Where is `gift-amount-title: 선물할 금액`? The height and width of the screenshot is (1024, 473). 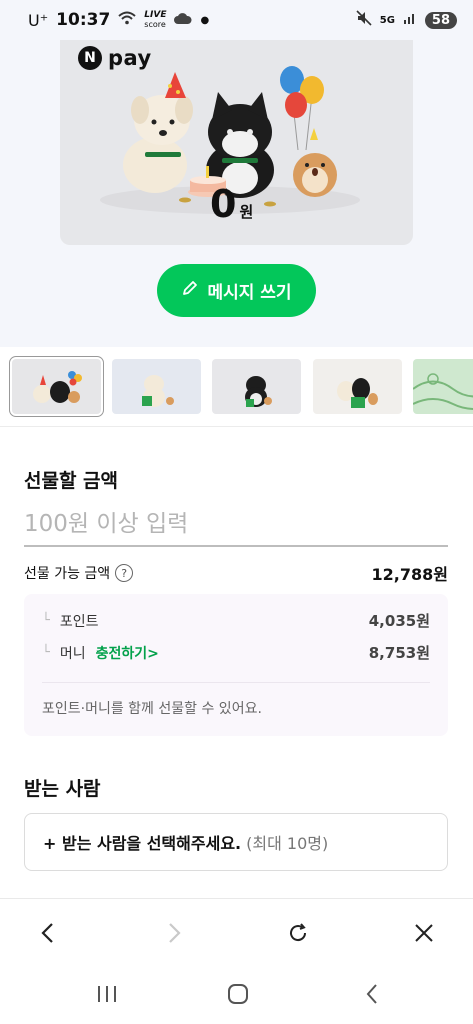
gift-amount-title: 선물할 금액 is located at coordinates (71, 481).